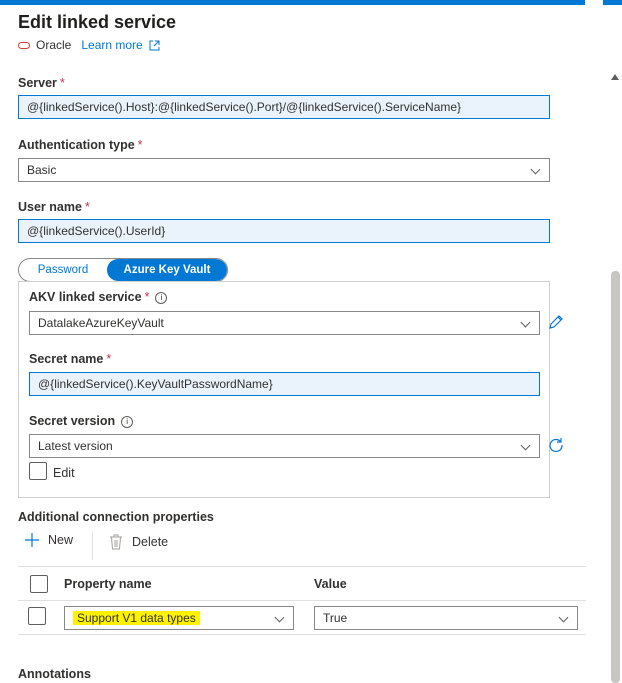 This screenshot has height=683, width=622. Describe the element at coordinates (76, 145) in the screenshot. I see `auth-type-label-text: Authentication type` at that location.